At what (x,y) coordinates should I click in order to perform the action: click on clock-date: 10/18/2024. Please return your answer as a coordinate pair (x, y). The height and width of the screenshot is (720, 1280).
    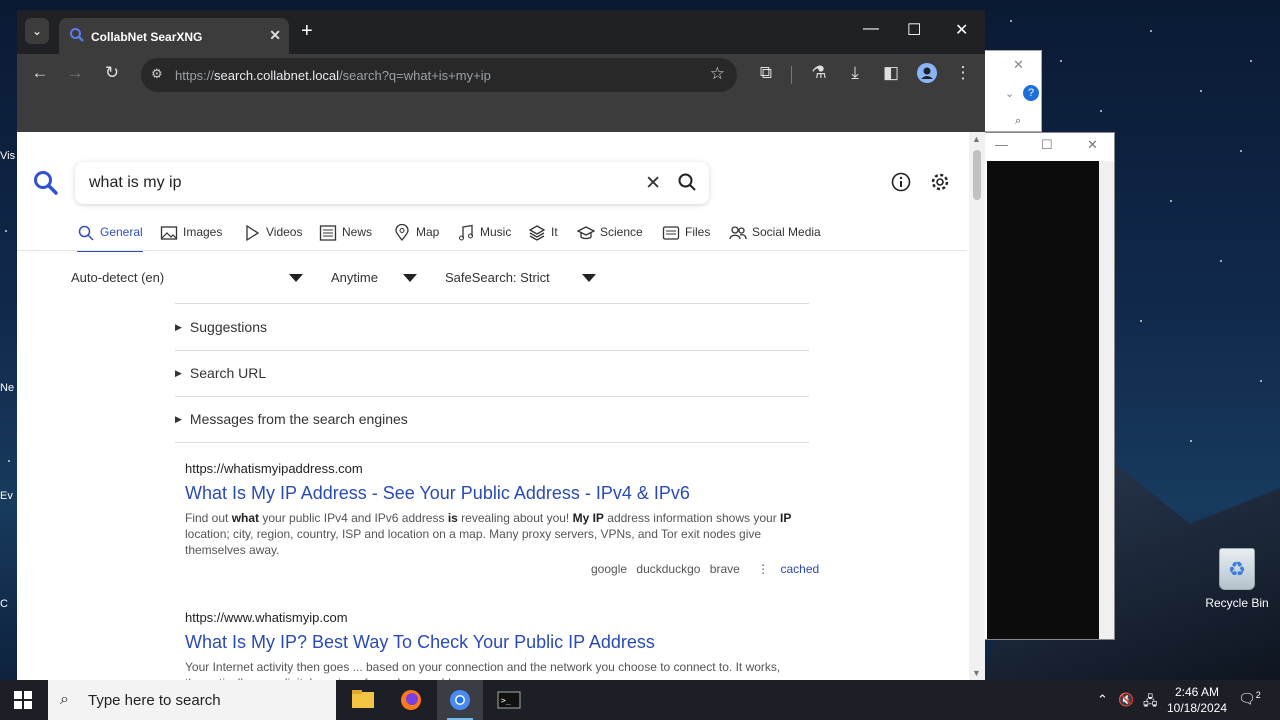
    Looking at the image, I should click on (1197, 708).